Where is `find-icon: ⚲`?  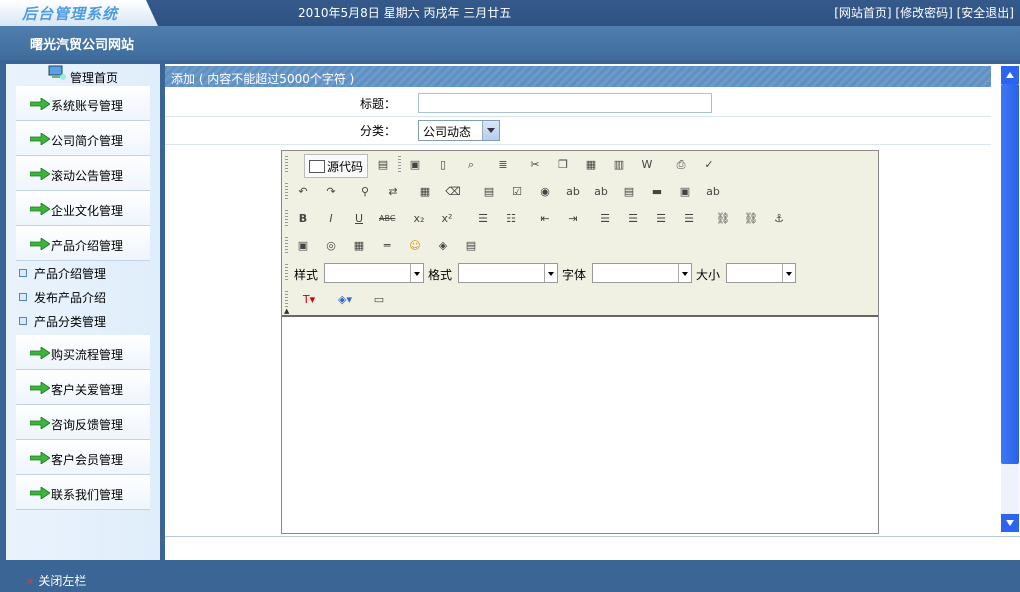 find-icon: ⚲ is located at coordinates (365, 192).